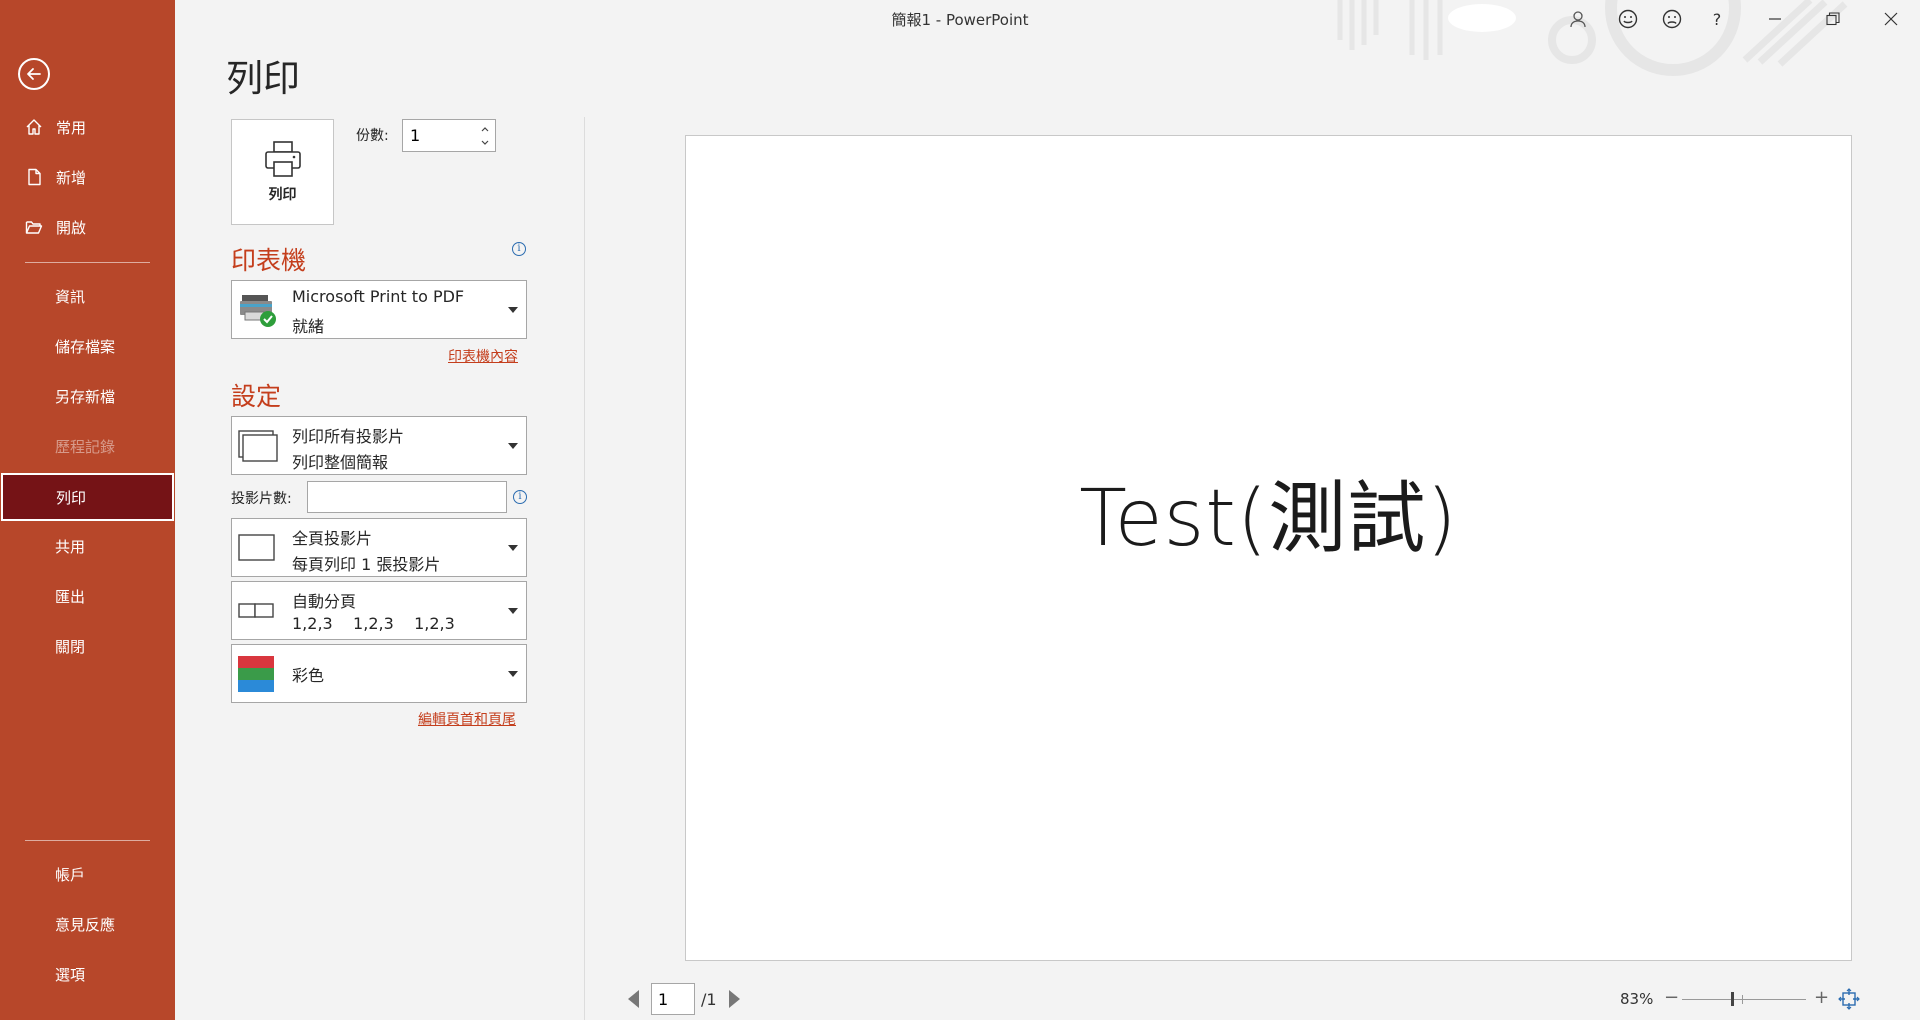 This screenshot has height=1020, width=1920. Describe the element at coordinates (71, 177) in the screenshot. I see `nav-item-label: 新增` at that location.